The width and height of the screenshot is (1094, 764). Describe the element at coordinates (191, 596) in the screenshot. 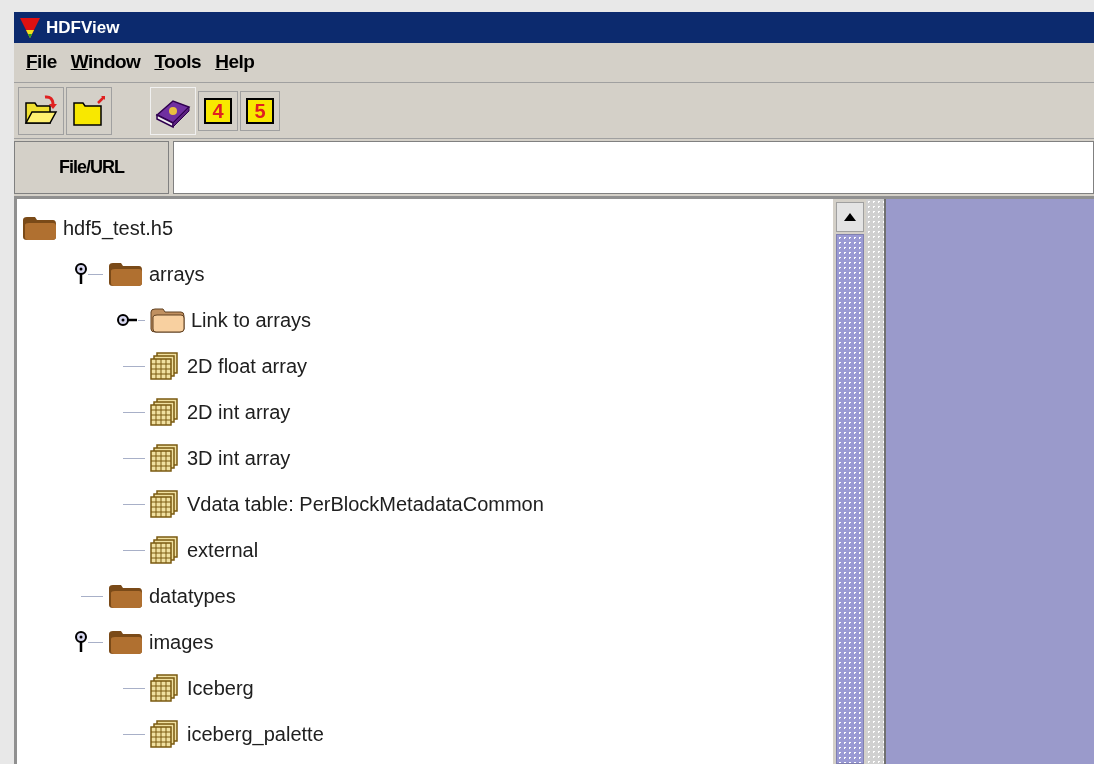

I see `tree-item-label: datatypes` at that location.